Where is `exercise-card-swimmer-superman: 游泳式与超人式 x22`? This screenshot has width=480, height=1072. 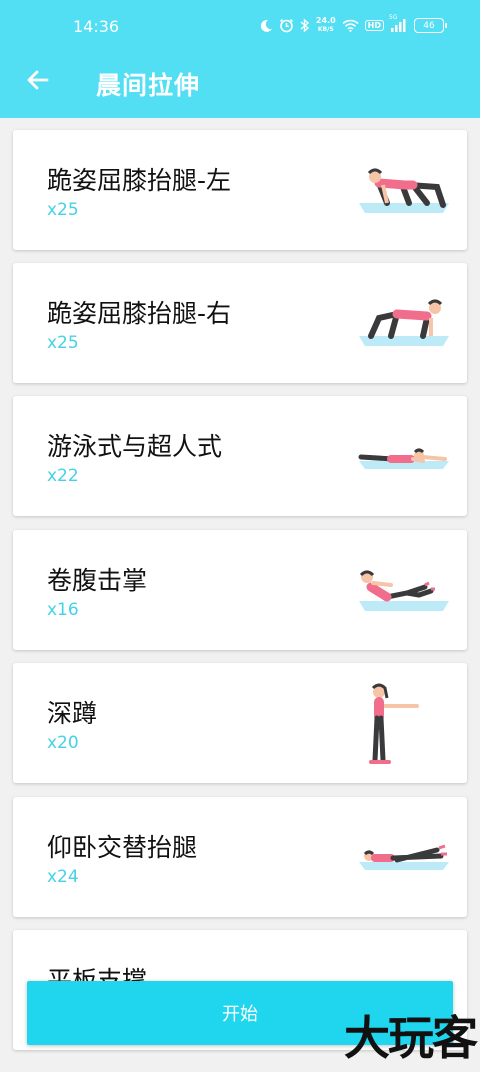 exercise-card-swimmer-superman: 游泳式与超人式 x22 is located at coordinates (240, 456).